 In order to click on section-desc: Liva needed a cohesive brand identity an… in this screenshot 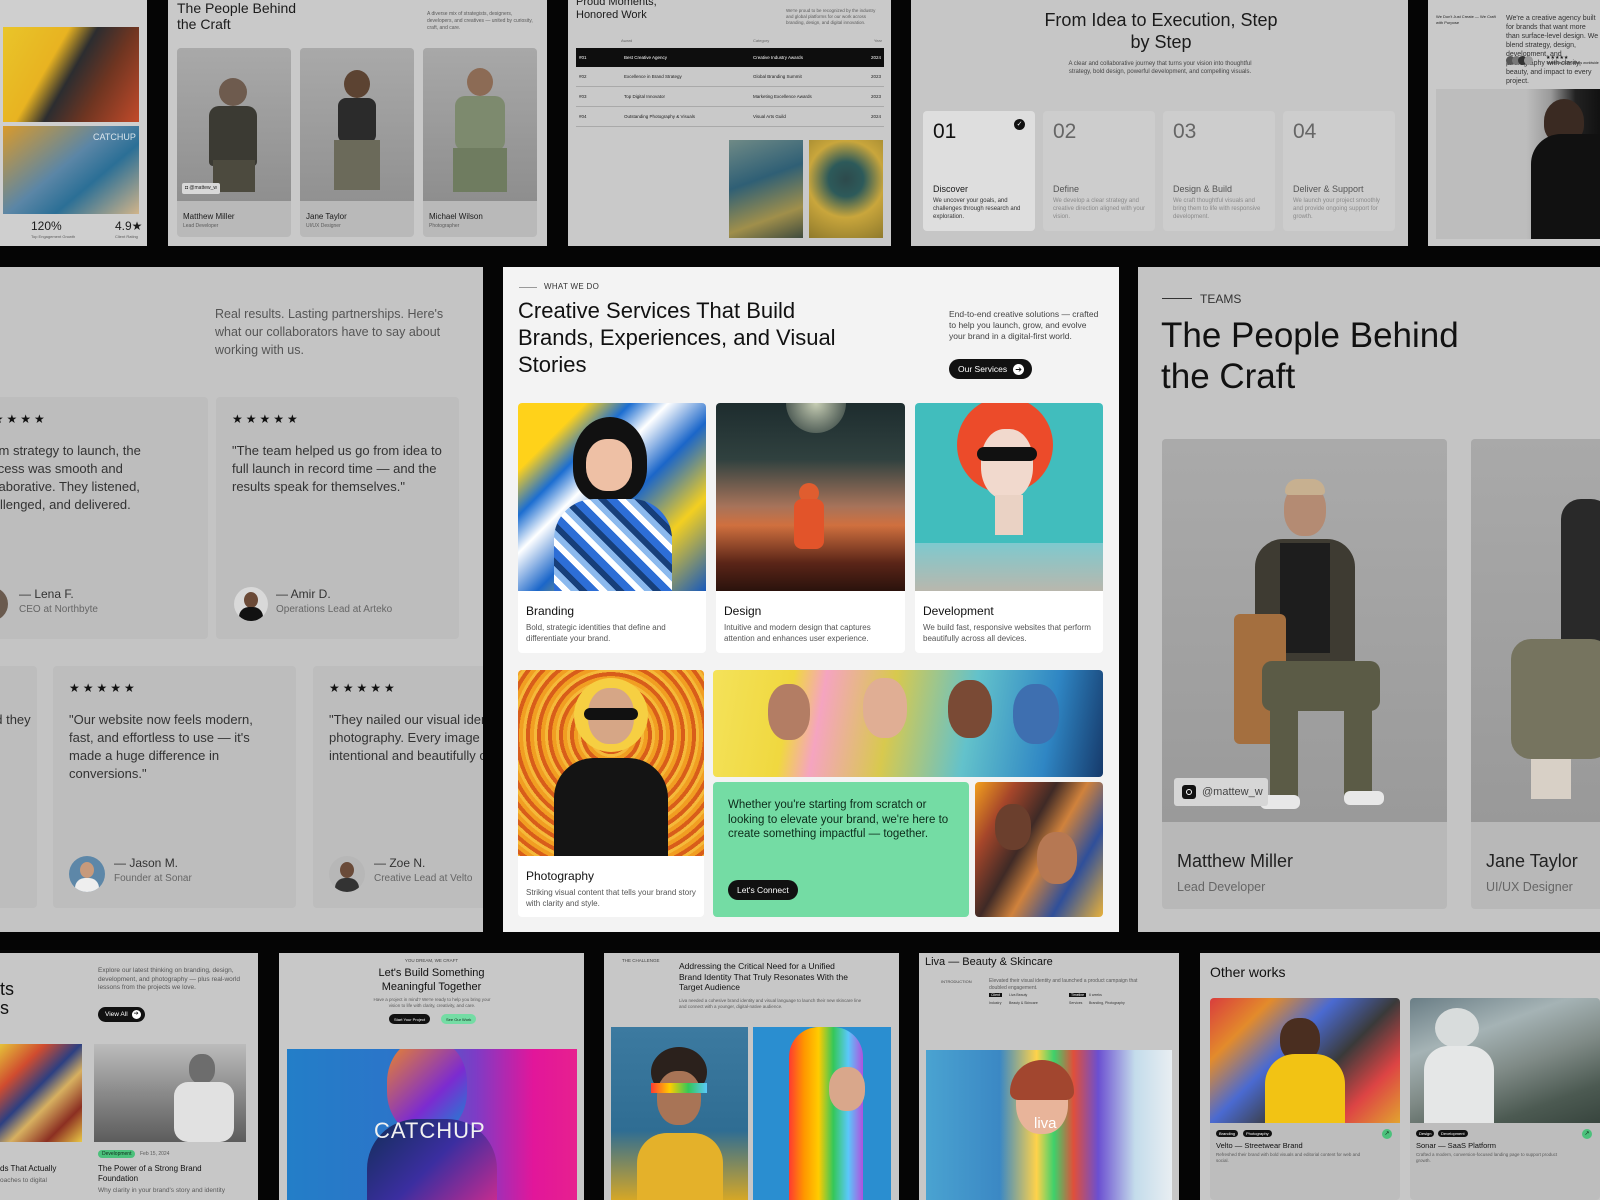, I will do `click(770, 1004)`.